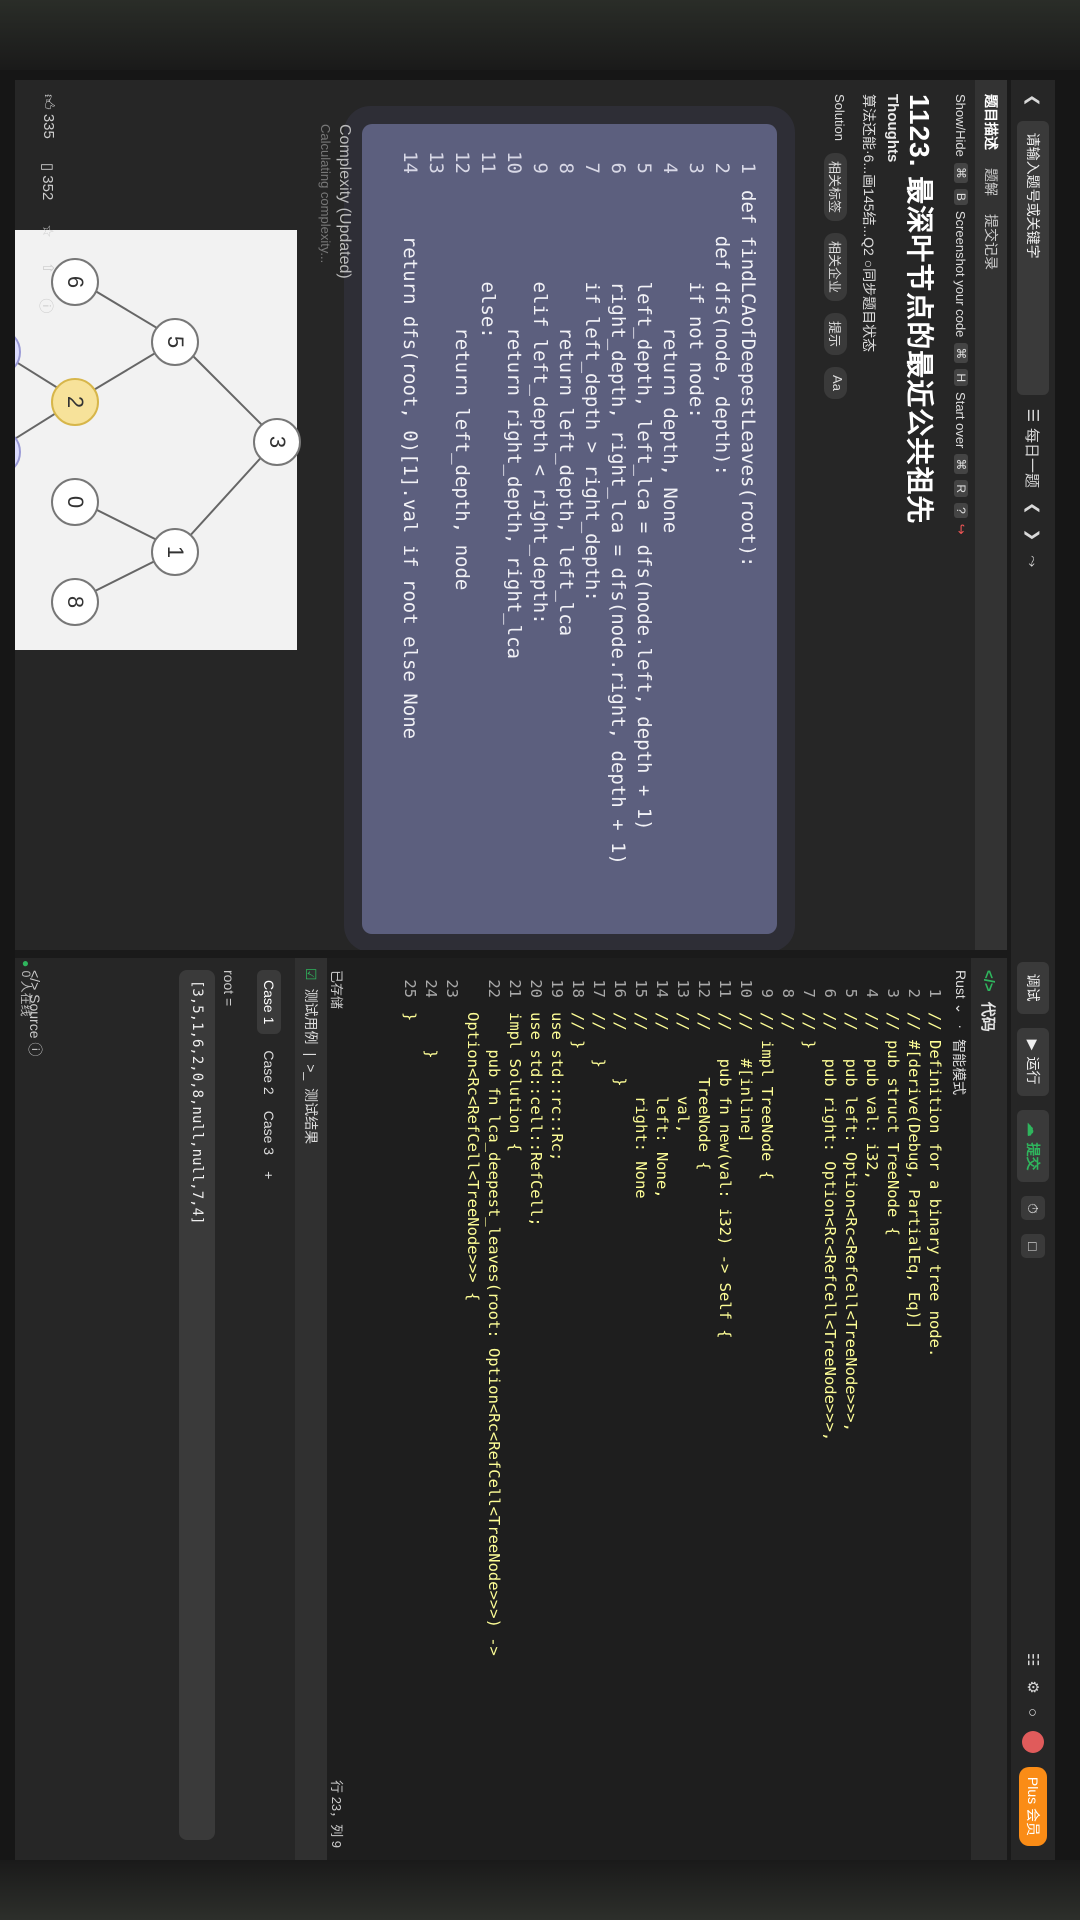  Describe the element at coordinates (75, 282) in the screenshot. I see `tree-node: 6` at that location.